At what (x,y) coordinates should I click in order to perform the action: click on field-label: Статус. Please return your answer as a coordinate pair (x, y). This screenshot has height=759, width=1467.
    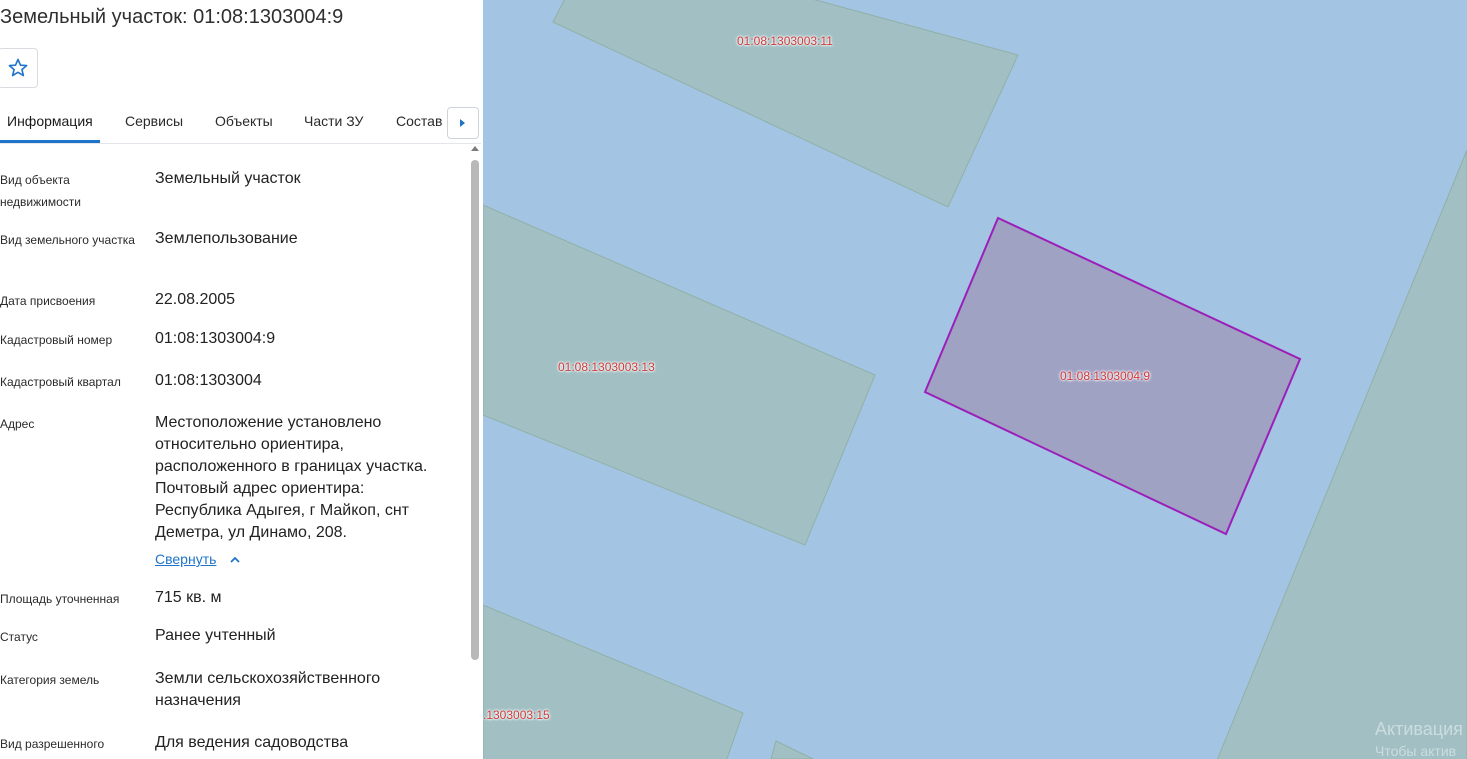
    Looking at the image, I should click on (19, 637).